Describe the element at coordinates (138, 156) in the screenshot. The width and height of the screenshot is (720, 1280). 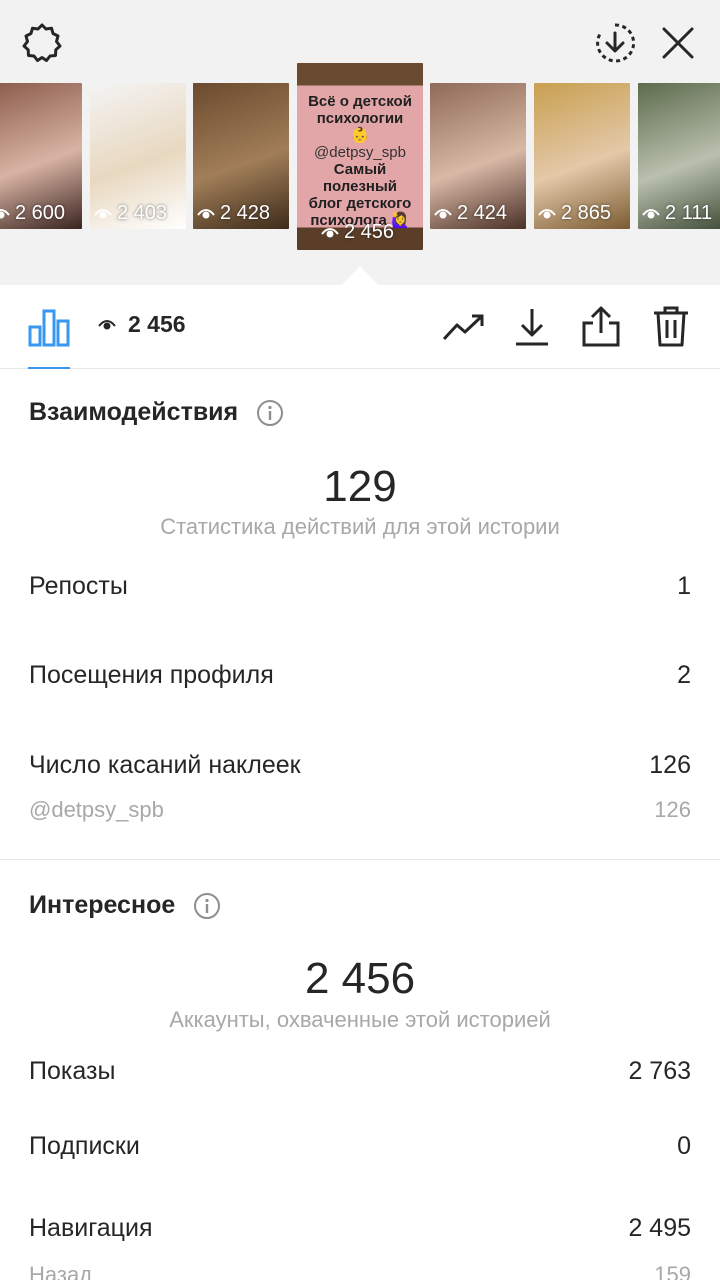
I see `story-thumbnail: 2 403` at that location.